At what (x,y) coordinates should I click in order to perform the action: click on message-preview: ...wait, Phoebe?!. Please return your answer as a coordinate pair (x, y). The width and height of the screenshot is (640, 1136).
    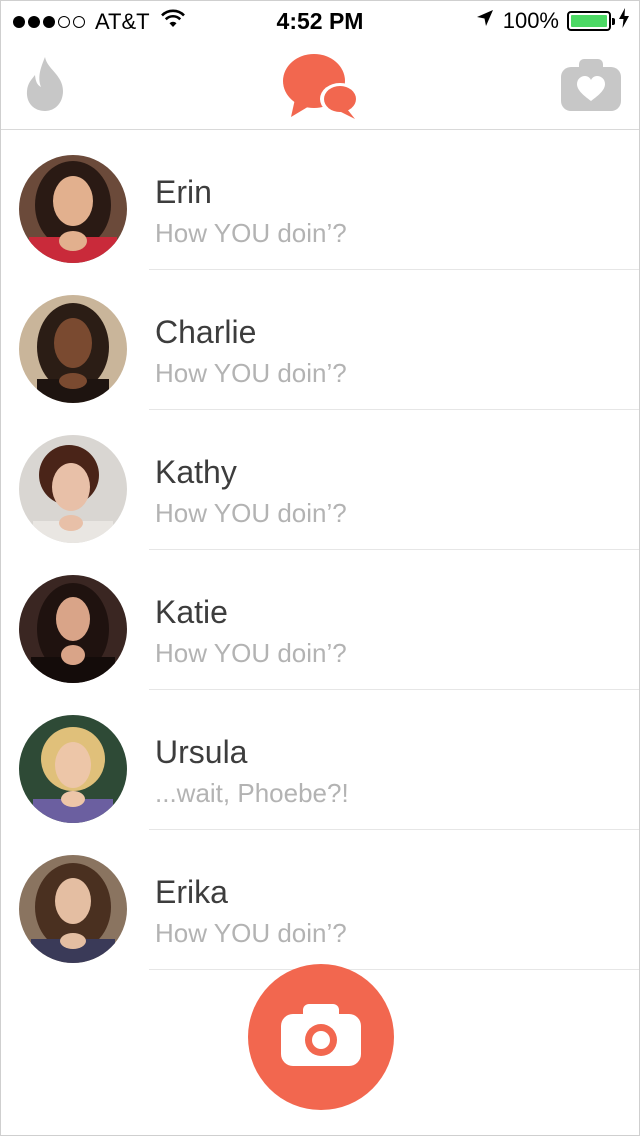
    Looking at the image, I should click on (252, 793).